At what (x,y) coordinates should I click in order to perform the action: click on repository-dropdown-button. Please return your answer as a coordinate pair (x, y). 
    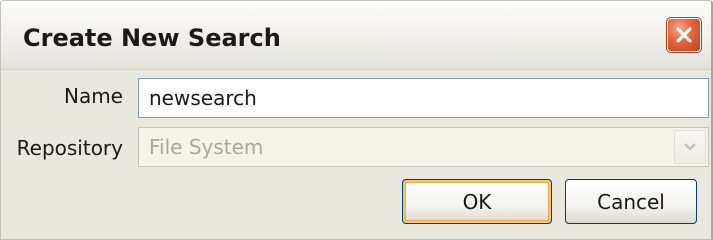
    Looking at the image, I should click on (690, 147).